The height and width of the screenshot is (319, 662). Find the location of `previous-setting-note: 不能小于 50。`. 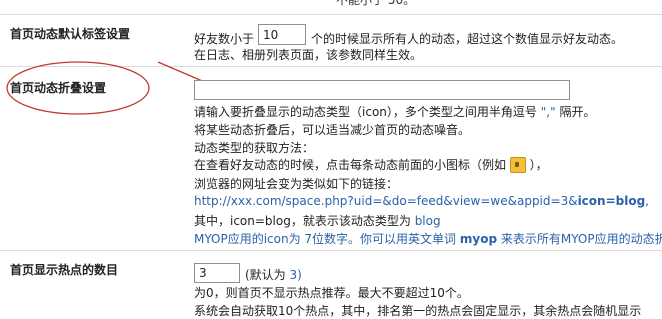

previous-setting-note: 不能小于 50。 is located at coordinates (376, 3).